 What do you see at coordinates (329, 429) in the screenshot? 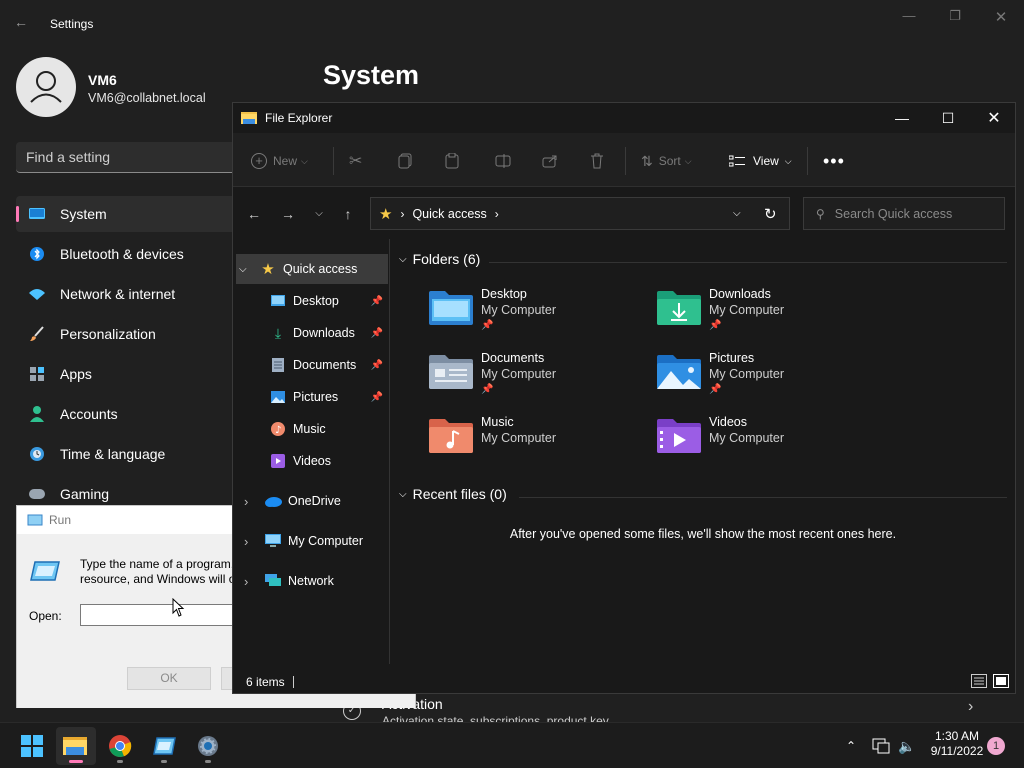
I see `tree-item-music: ♪ Music` at bounding box center [329, 429].